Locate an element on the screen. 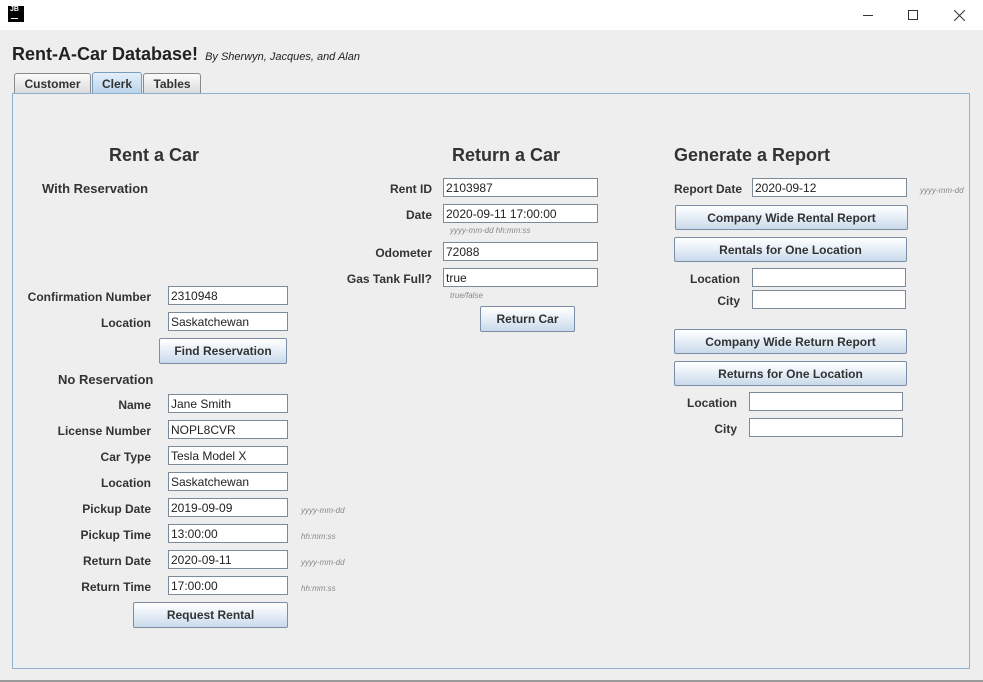 The height and width of the screenshot is (682, 983). license-number-label: License Number is located at coordinates (104, 431).